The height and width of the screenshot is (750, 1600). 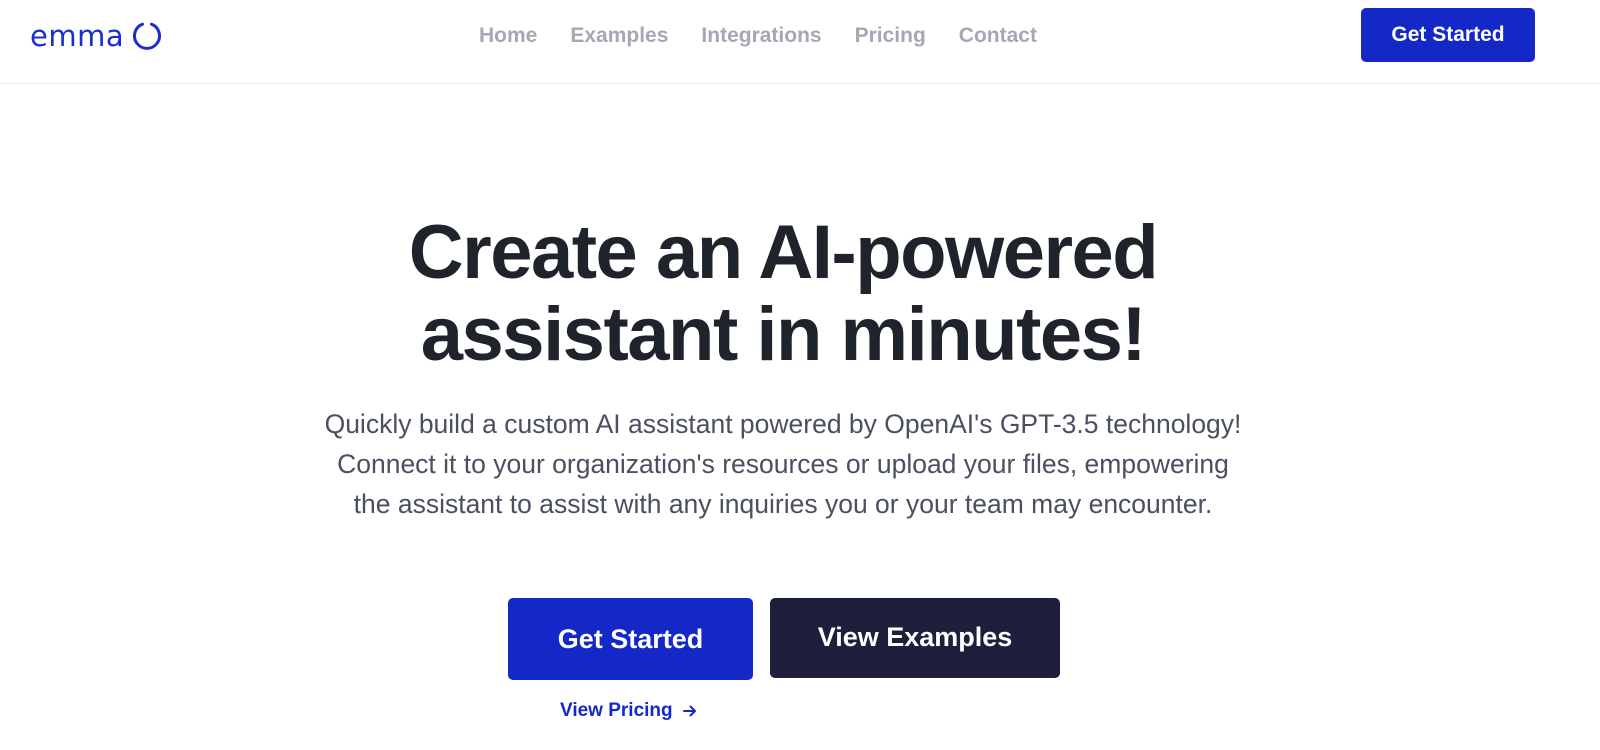 What do you see at coordinates (630, 639) in the screenshot?
I see `get-started-button: Get Started` at bounding box center [630, 639].